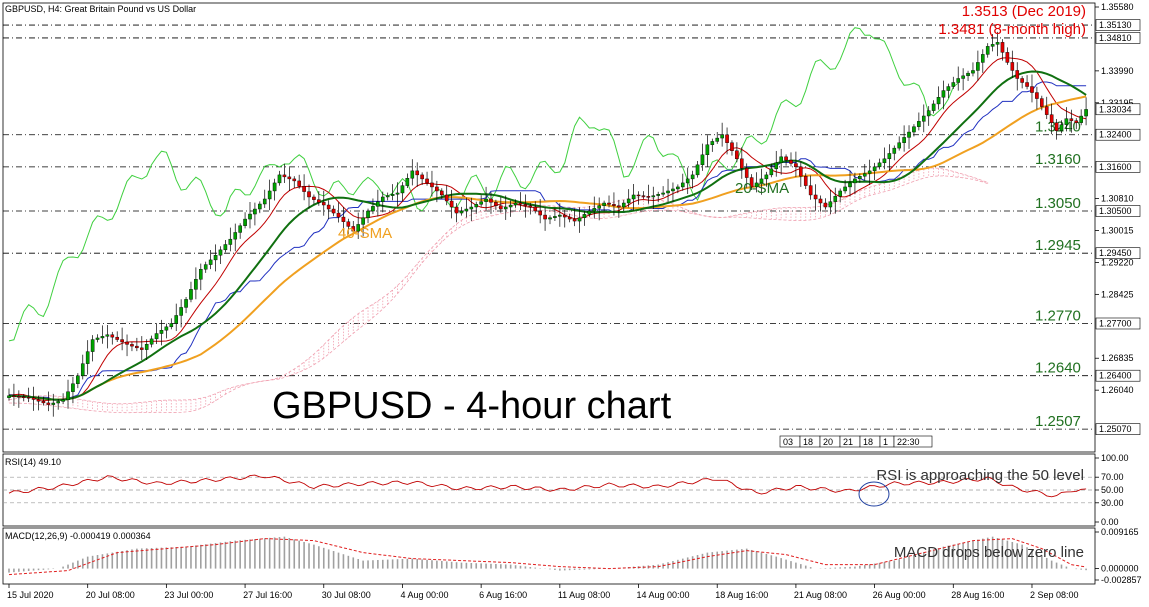 This screenshot has height=607, width=1149. I want to click on time-tick-label: 14 Aug 00:00, so click(663, 595).